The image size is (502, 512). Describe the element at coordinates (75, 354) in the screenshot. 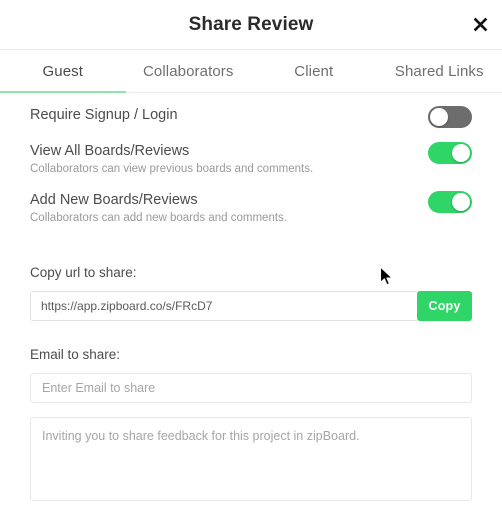

I see `email-share-label: Email to share:` at that location.